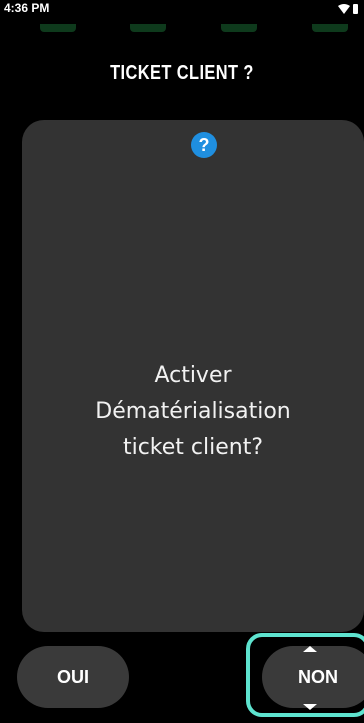 Image resolution: width=364 pixels, height=723 pixels. What do you see at coordinates (193, 375) in the screenshot?
I see `message-line: Activer` at bounding box center [193, 375].